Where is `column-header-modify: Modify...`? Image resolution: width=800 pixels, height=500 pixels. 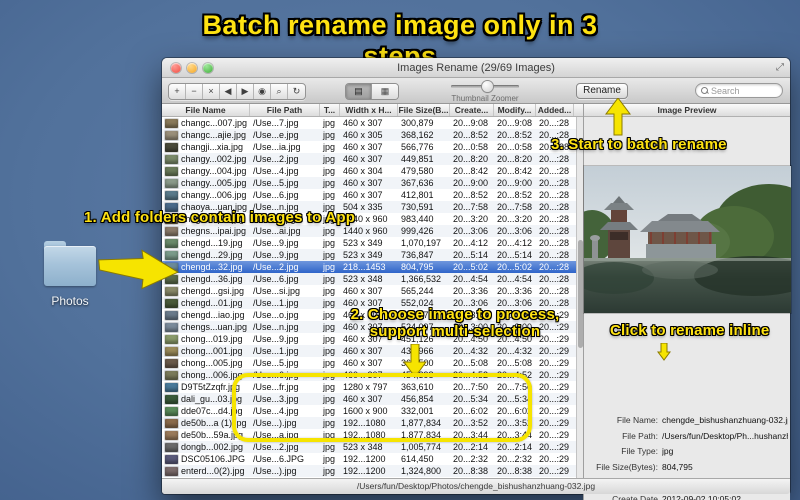 column-header-modify: Modify... is located at coordinates (515, 110).